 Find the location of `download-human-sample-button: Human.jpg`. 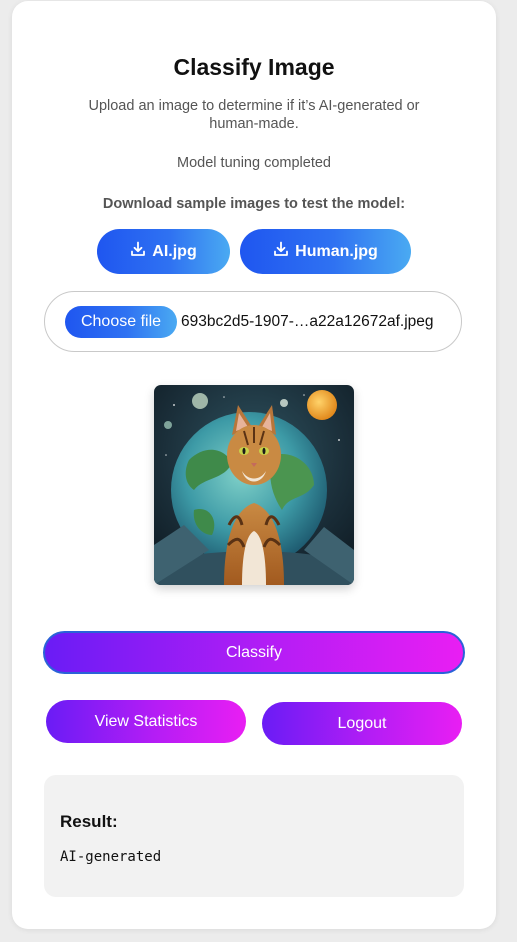

download-human-sample-button: Human.jpg is located at coordinates (325, 251).